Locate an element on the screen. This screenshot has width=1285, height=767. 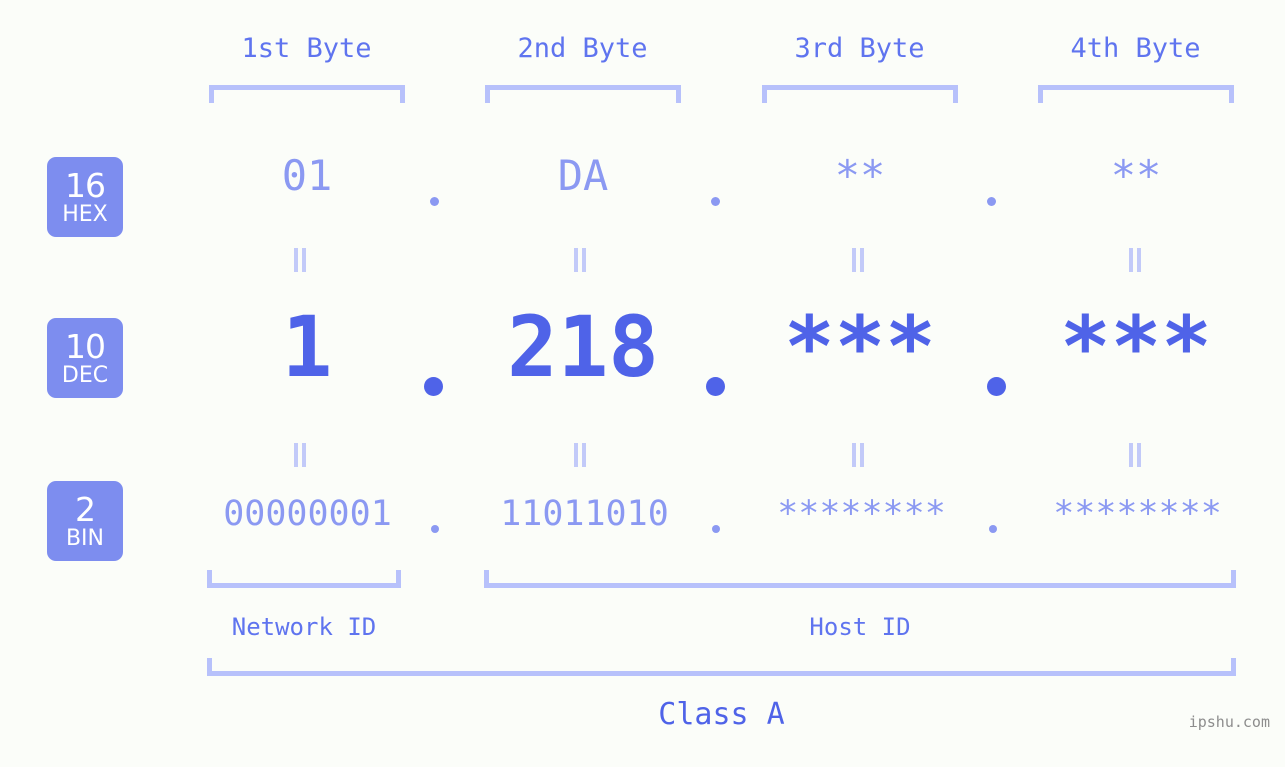
hex-byte-4: ** is located at coordinates (1136, 175).